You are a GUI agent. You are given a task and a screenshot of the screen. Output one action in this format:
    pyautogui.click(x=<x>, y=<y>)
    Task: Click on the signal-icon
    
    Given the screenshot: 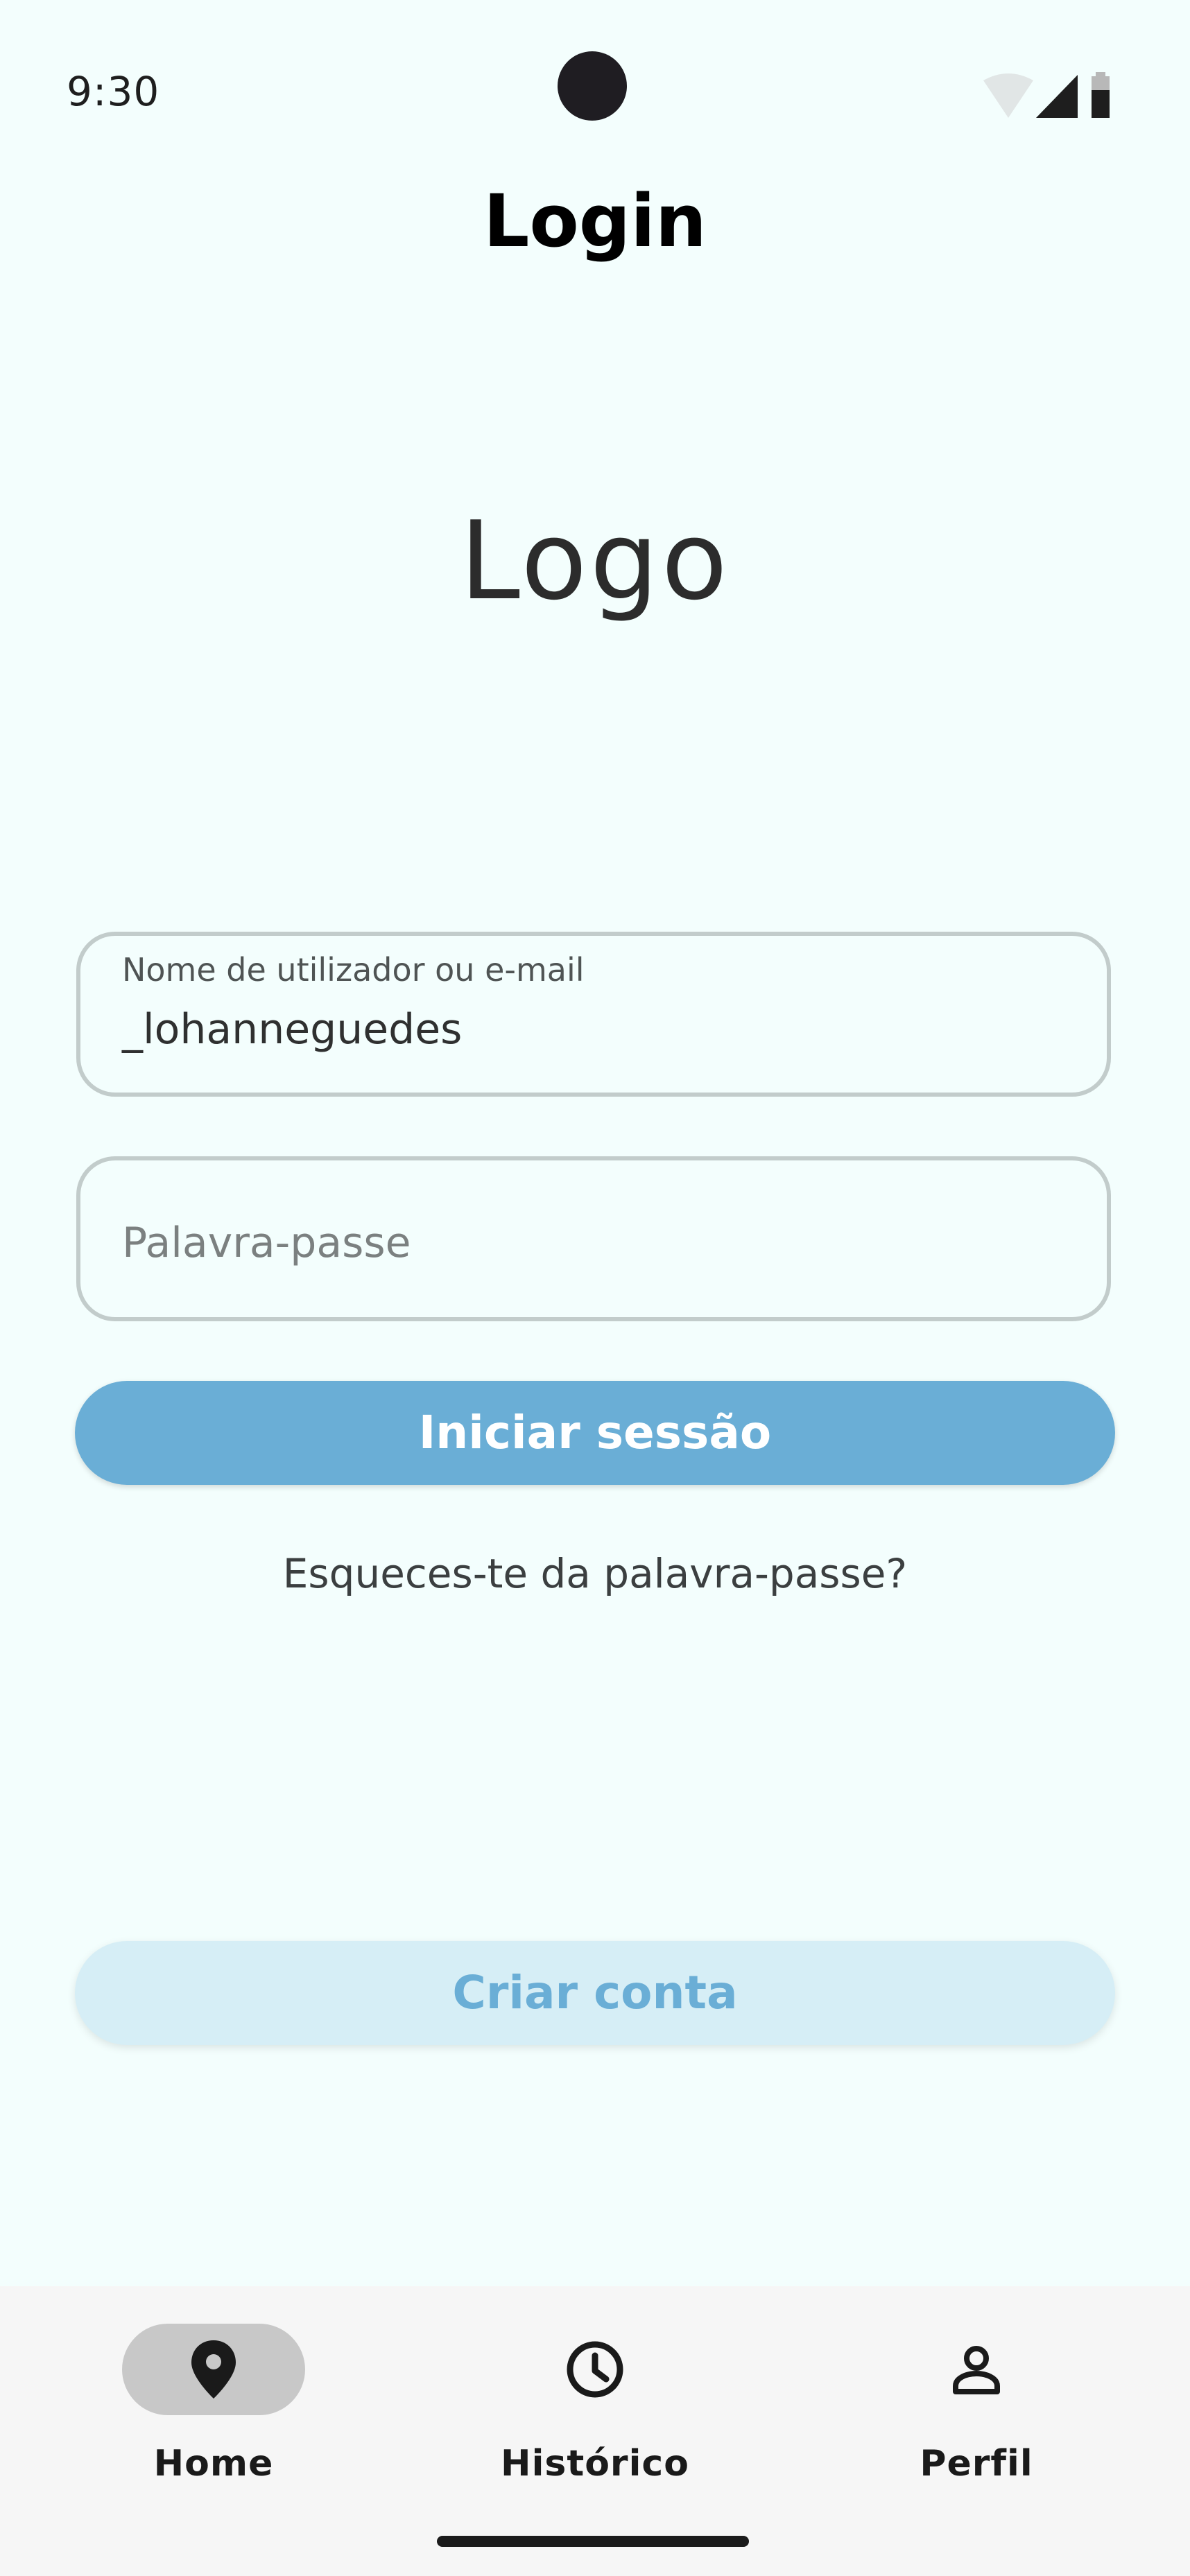 What is the action you would take?
    pyautogui.click(x=1057, y=96)
    